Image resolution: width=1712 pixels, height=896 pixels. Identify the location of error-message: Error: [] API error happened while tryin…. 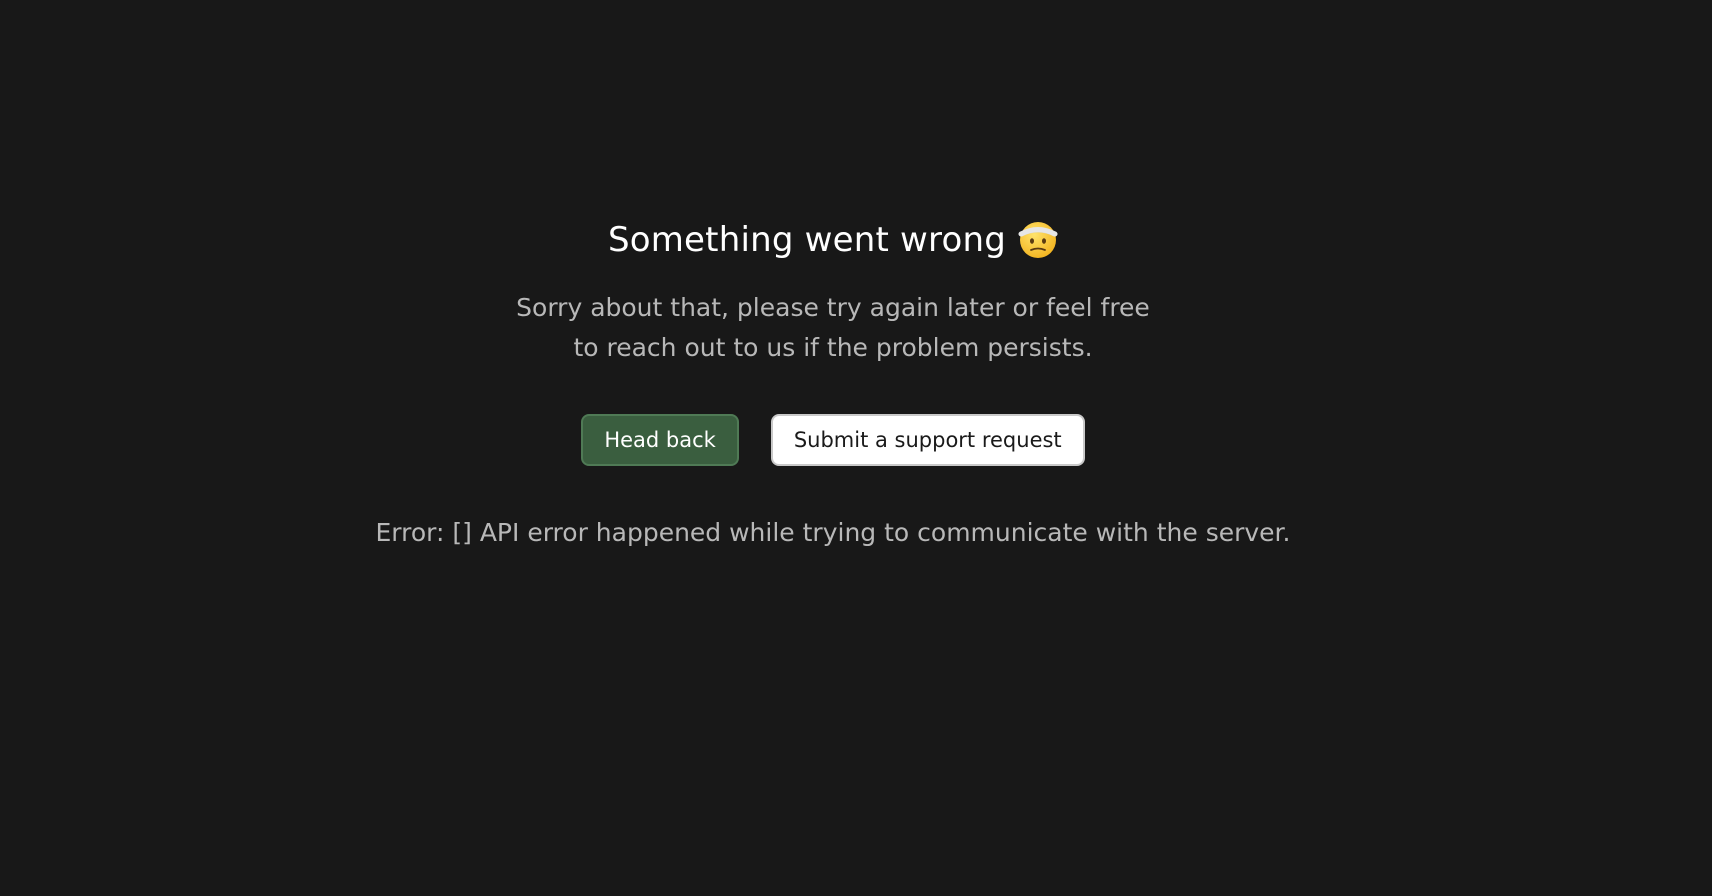
(833, 532).